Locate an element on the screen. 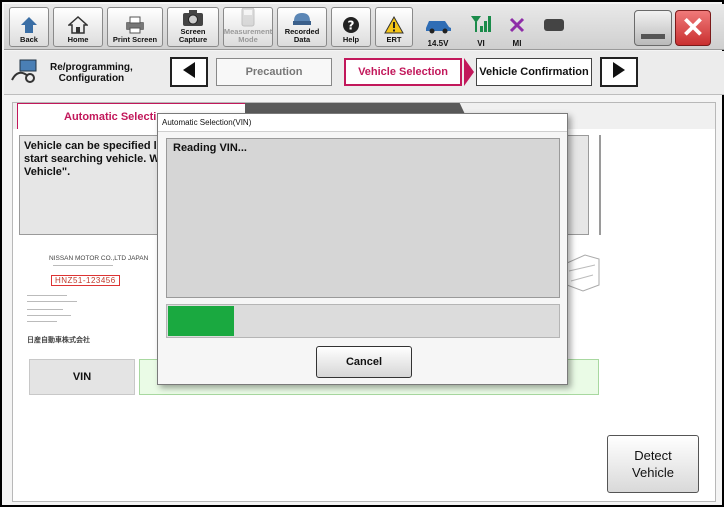 The height and width of the screenshot is (507, 724). previous-step-button is located at coordinates (189, 72).